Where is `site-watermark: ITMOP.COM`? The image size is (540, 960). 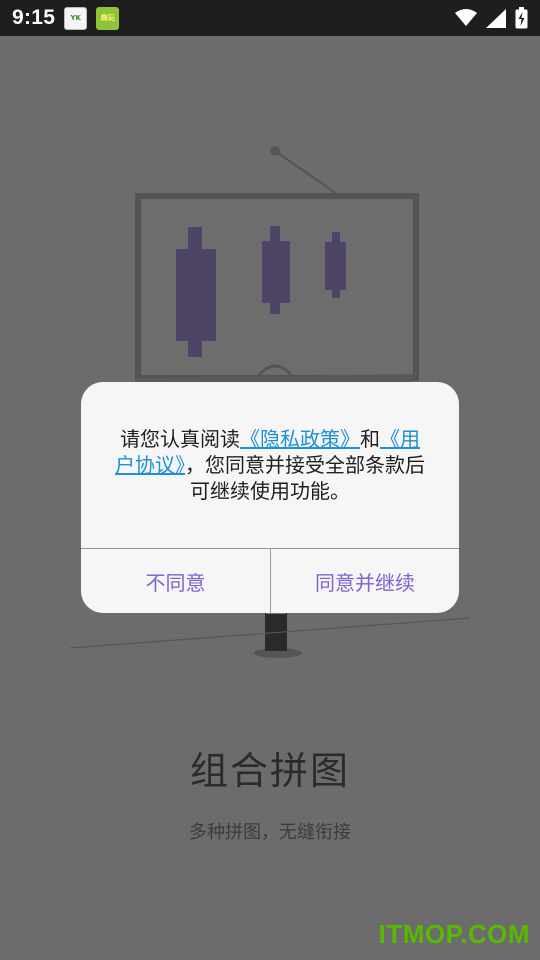
site-watermark: ITMOP.COM is located at coordinates (454, 934).